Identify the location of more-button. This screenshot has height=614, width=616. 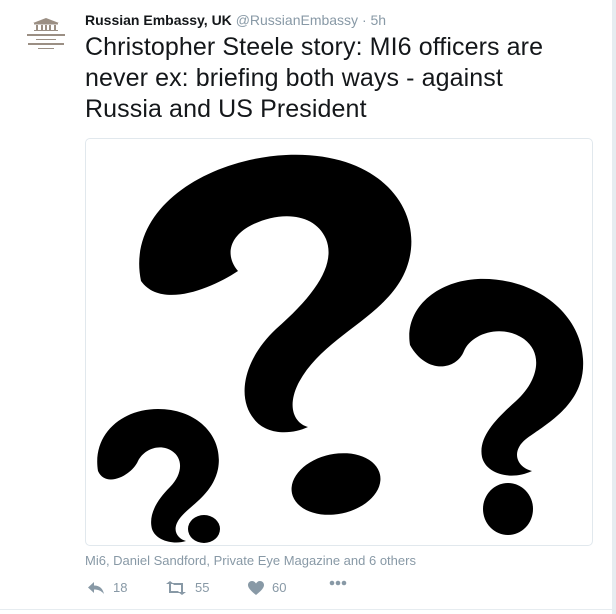
(338, 583).